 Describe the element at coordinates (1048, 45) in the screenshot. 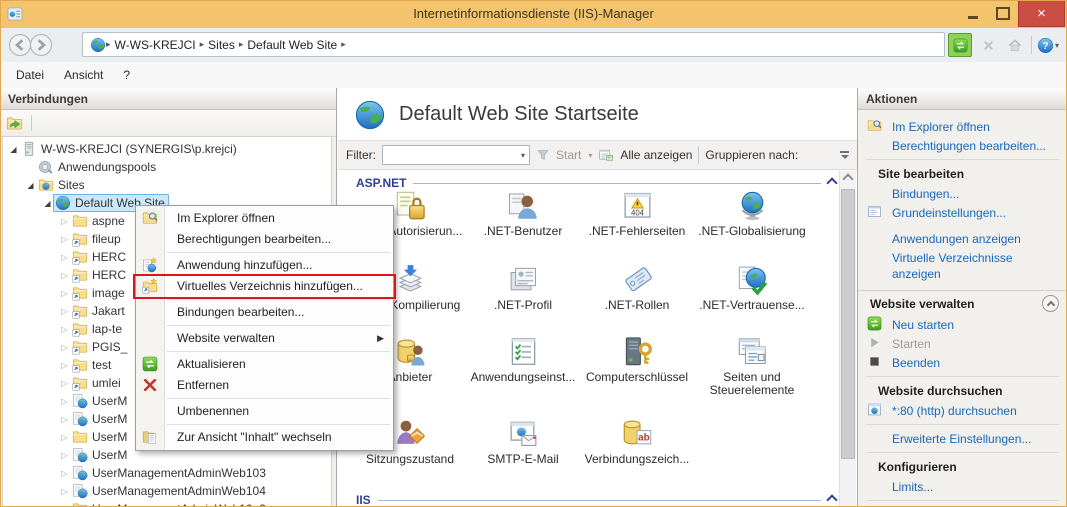

I see `help-button: ▾` at that location.